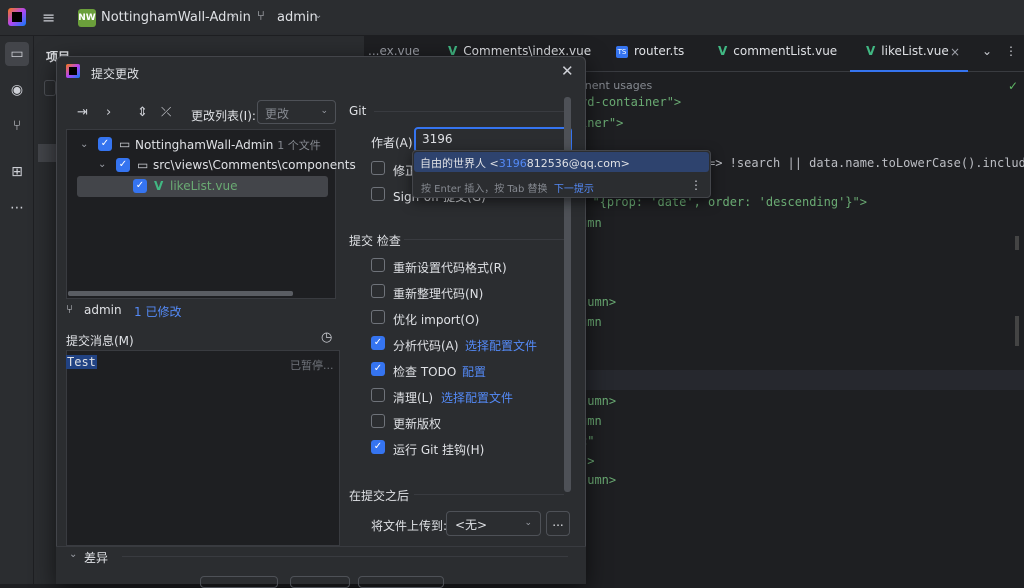 Image resolution: width=1024 pixels, height=588 pixels. I want to click on reformat-label: 重新设置代码格式(R), so click(450, 267).